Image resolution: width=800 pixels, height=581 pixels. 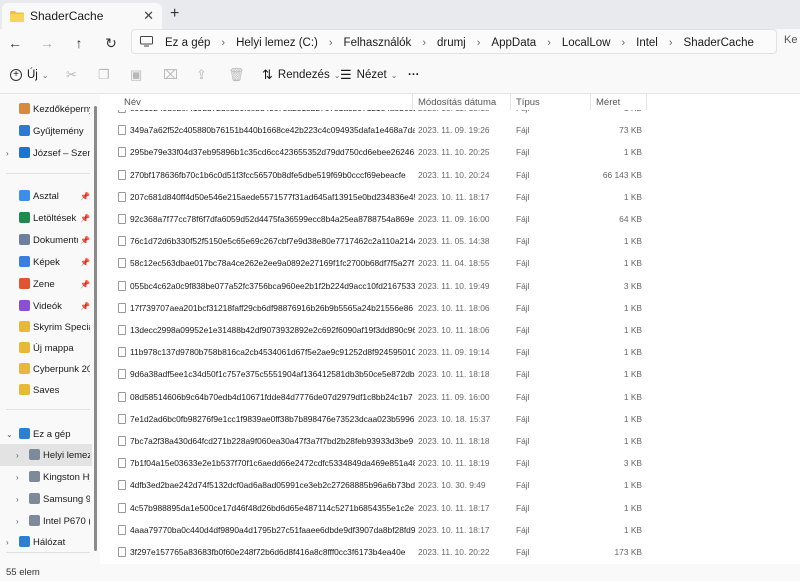 What do you see at coordinates (46, 348) in the screenshot?
I see `sidebar-item: Új mappa` at bounding box center [46, 348].